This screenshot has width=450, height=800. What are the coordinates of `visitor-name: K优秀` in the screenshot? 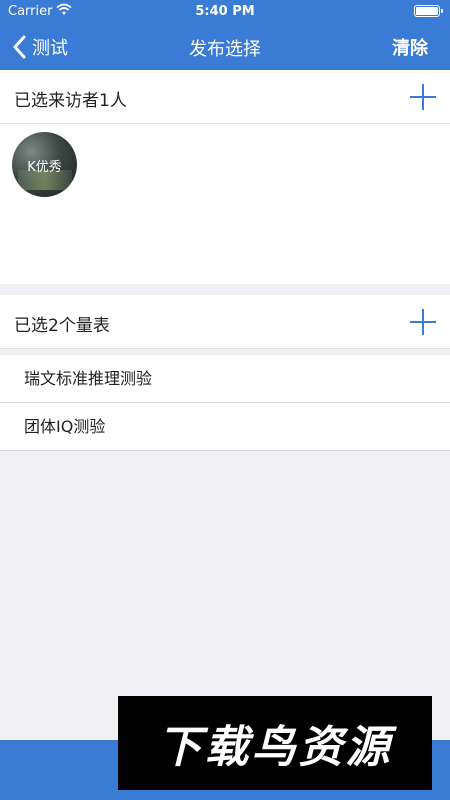 It's located at (44, 167).